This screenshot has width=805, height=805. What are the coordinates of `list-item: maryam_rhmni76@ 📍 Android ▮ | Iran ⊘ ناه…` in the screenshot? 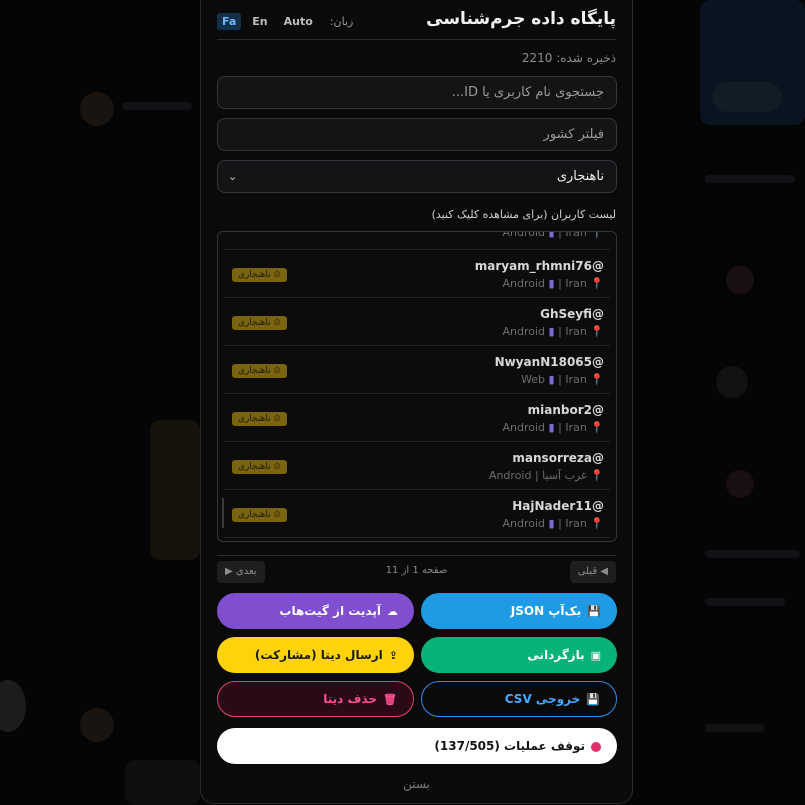 It's located at (417, 273).